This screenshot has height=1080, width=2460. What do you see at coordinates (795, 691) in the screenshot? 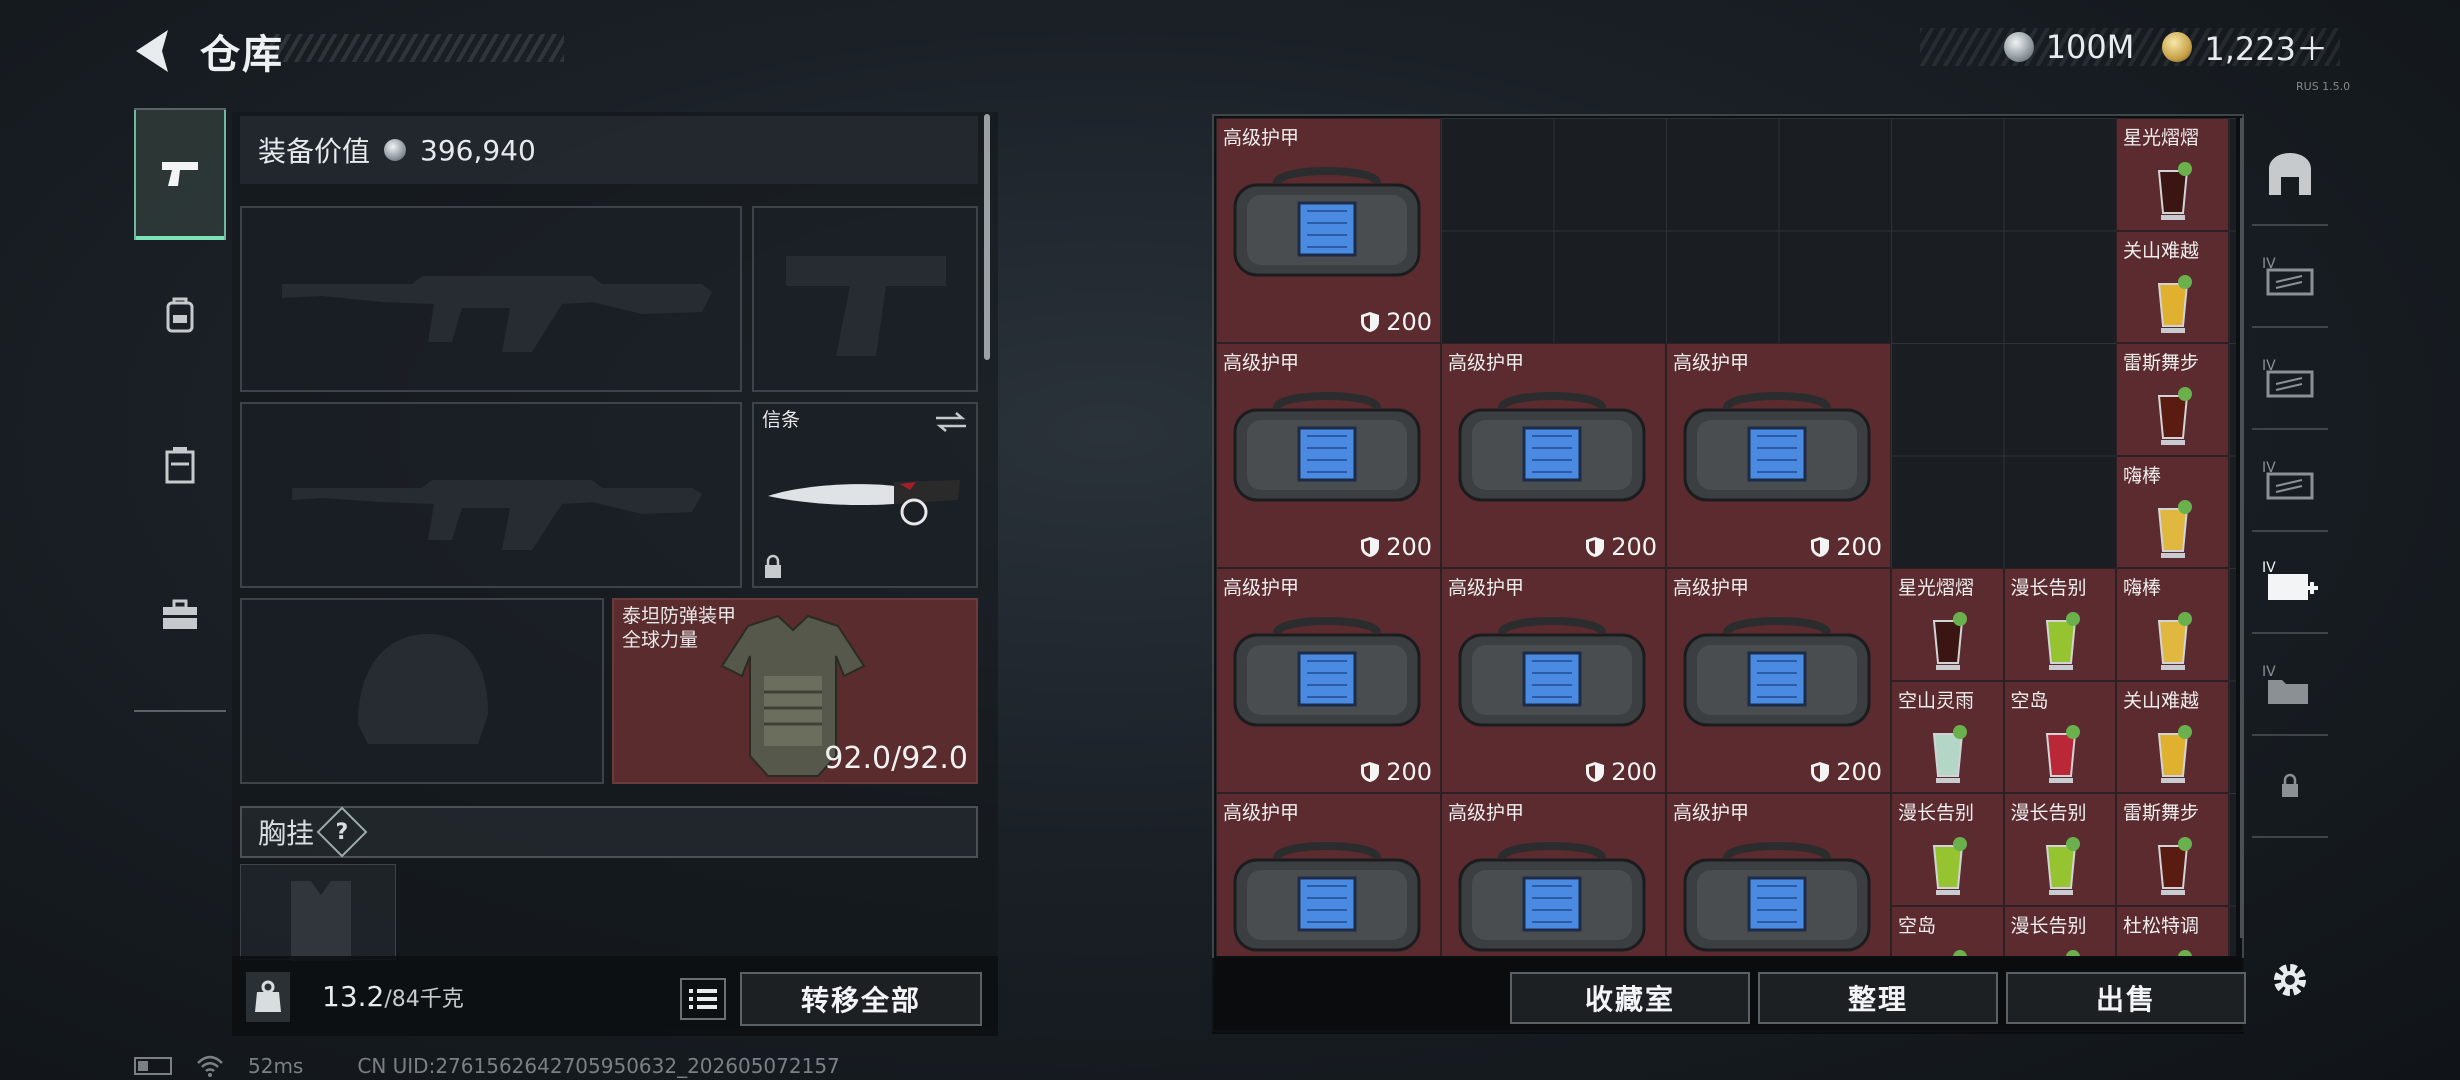
I see `armor-slot: 泰坦防弹装甲 全球力量 92.0/92.0` at bounding box center [795, 691].